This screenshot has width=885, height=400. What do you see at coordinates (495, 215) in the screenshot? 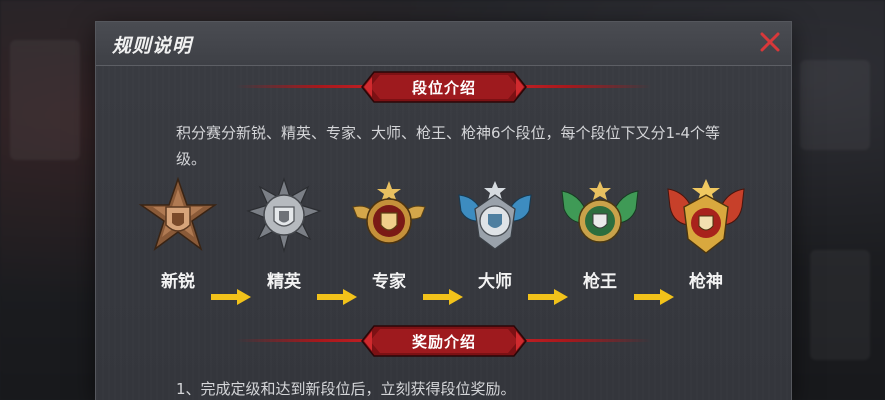
I see `blue-winged-medal-icon` at bounding box center [495, 215].